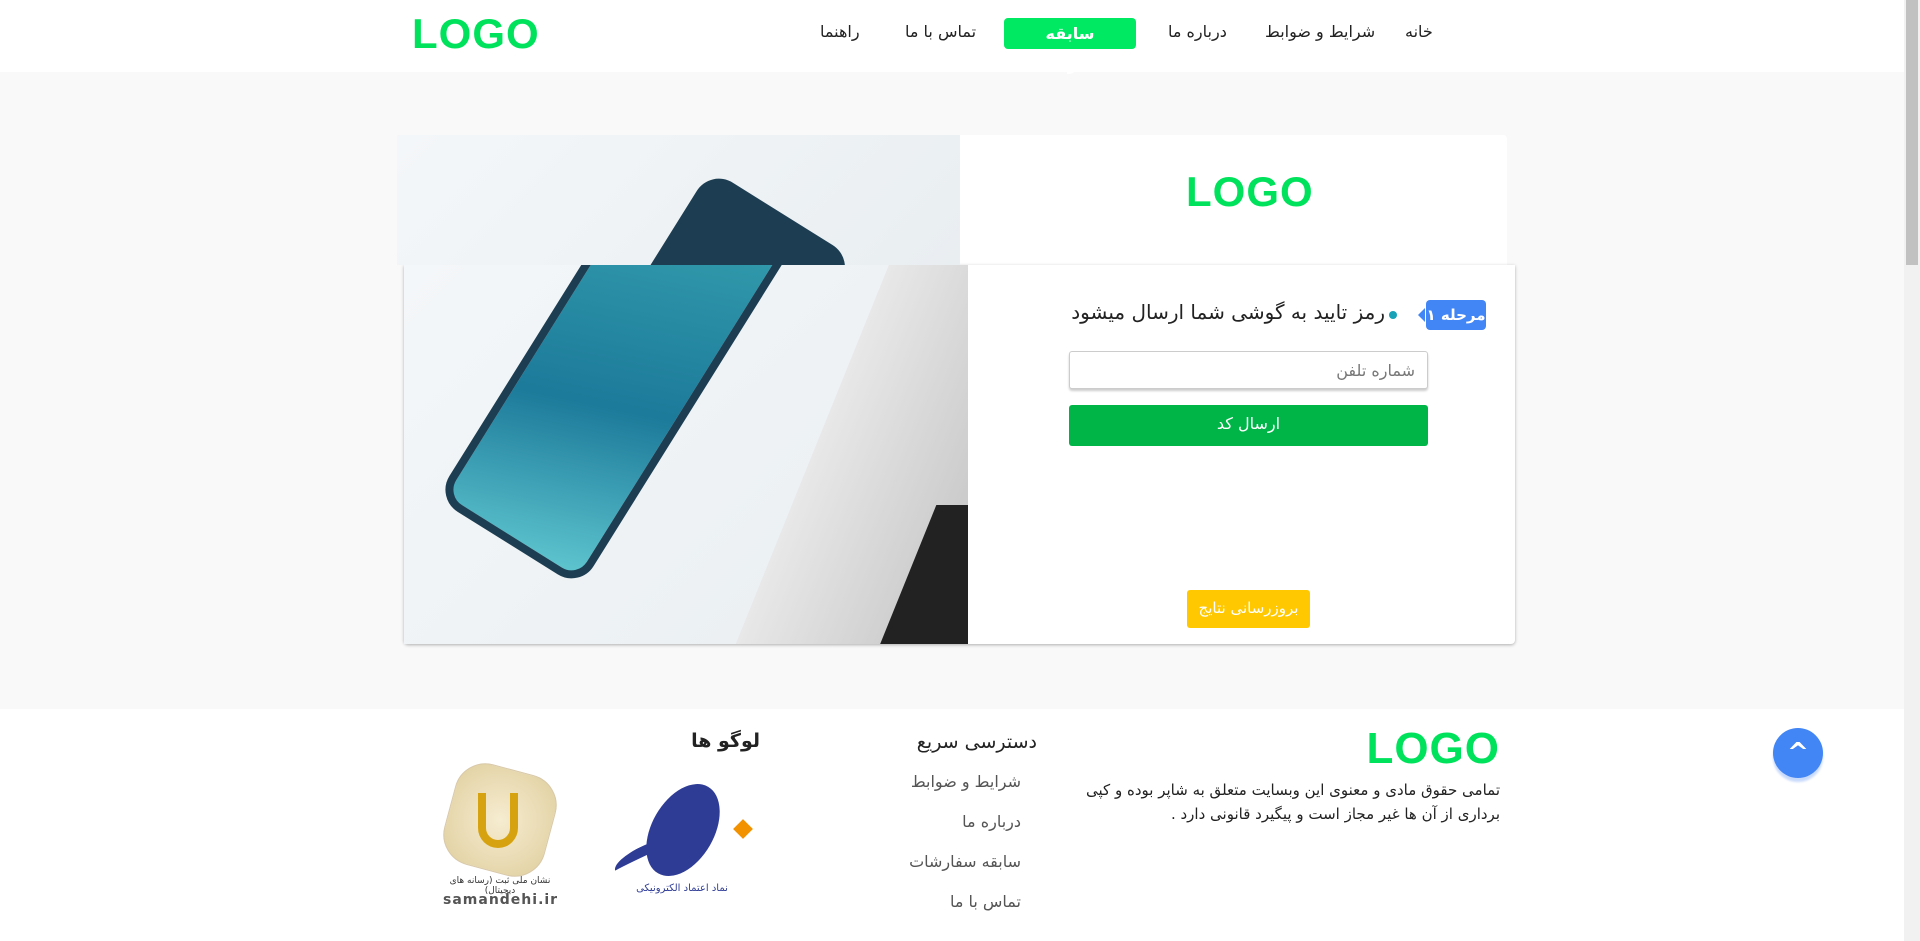  I want to click on nav-terms: شرایط و ضوابط, so click(1320, 31).